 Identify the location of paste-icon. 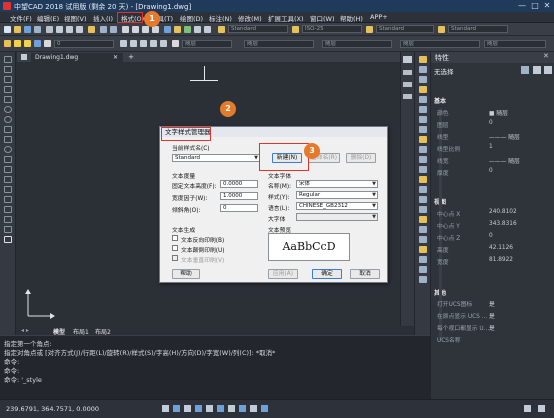
(79, 29).